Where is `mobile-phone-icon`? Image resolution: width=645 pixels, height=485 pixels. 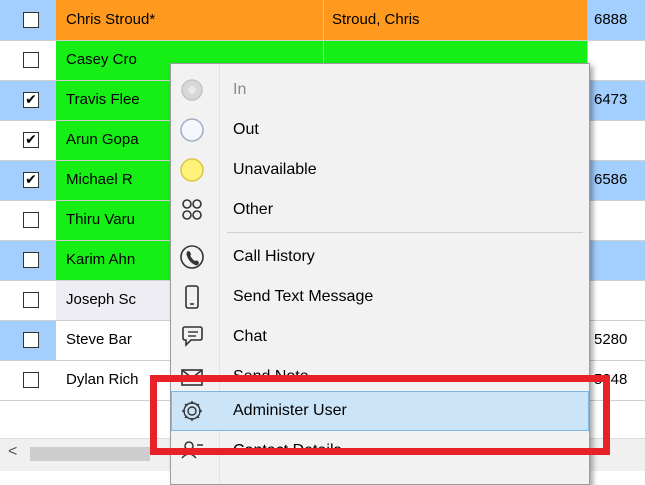
mobile-phone-icon is located at coordinates (192, 297).